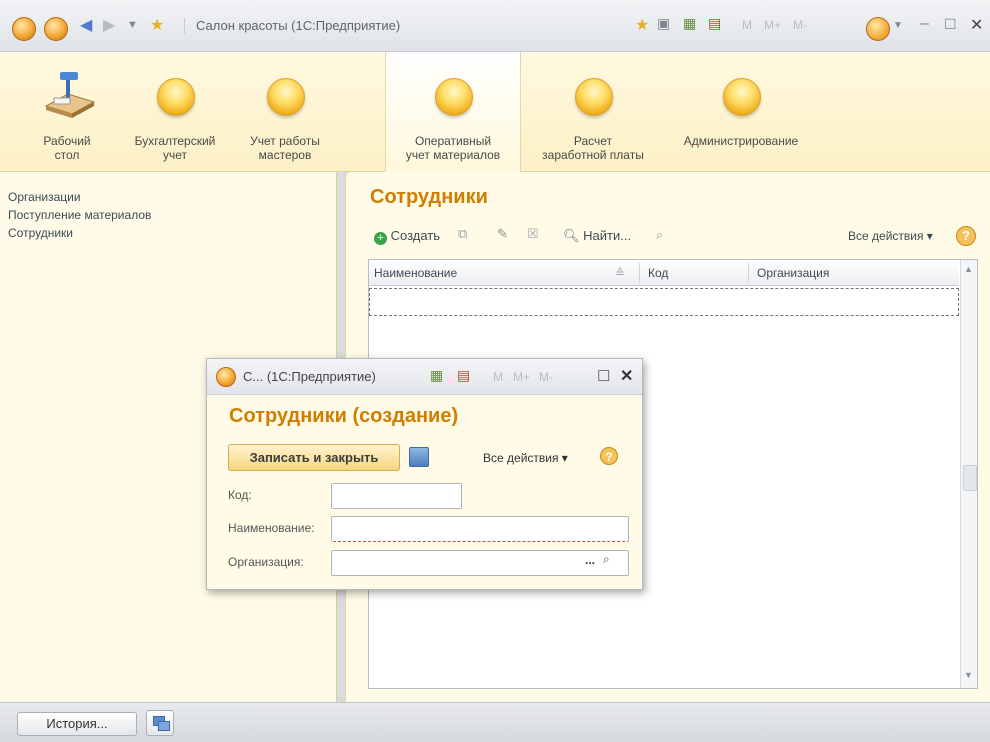 The height and width of the screenshot is (742, 990). I want to click on dialog-window-title: С... (1С:Предприятие), so click(309, 376).